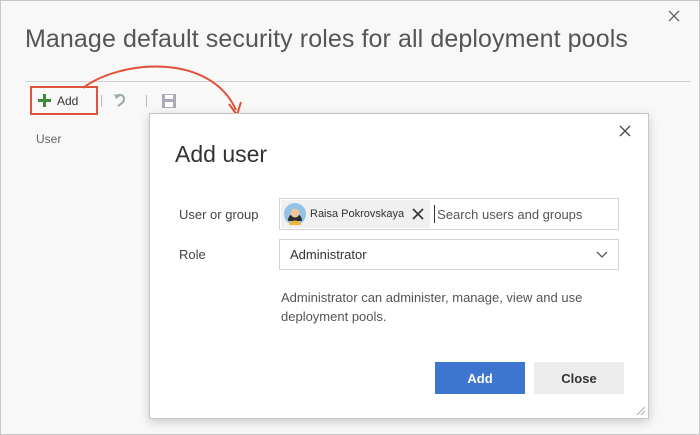  What do you see at coordinates (219, 214) in the screenshot?
I see `user-or-group-label: User or group` at bounding box center [219, 214].